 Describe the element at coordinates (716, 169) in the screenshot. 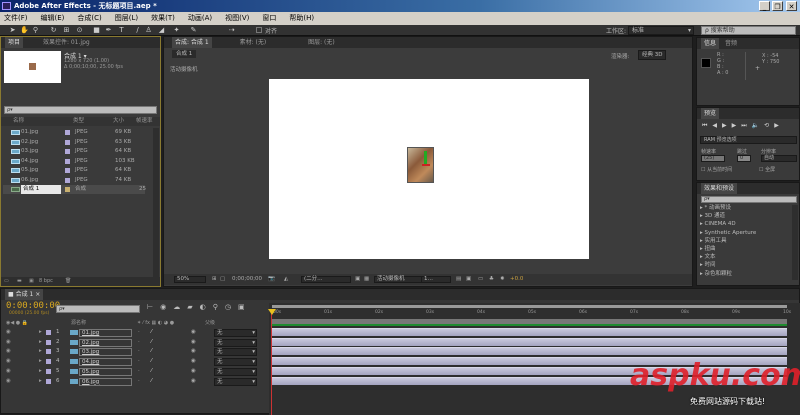

I see `from-current-time-checkbox: ☐ 从当前时间` at that location.